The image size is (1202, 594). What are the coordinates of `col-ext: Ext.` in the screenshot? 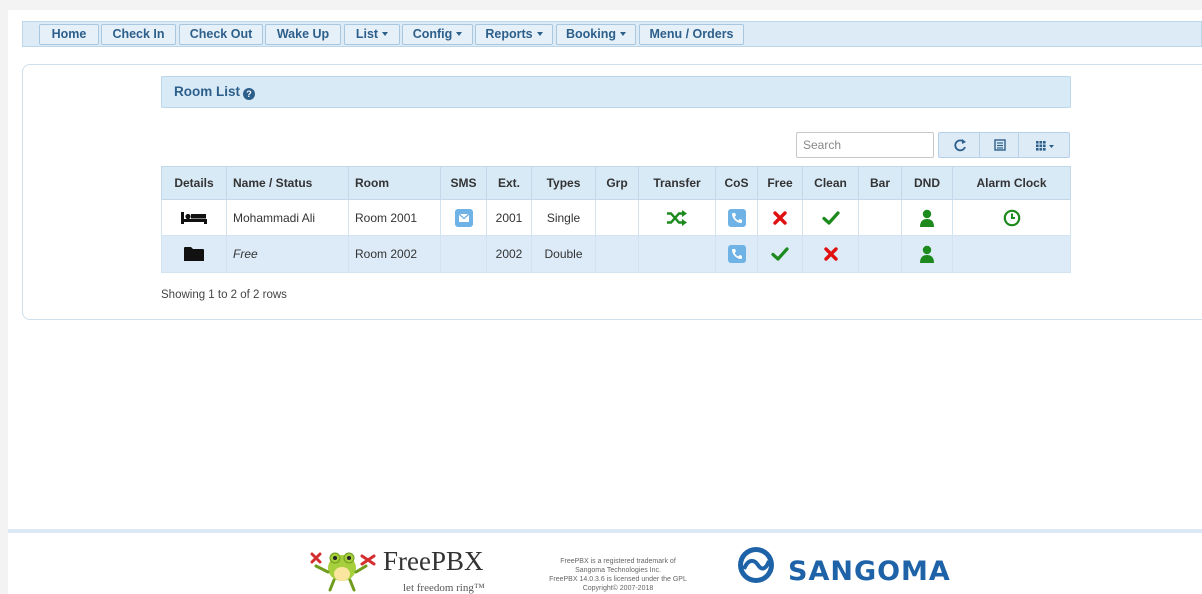 It's located at (509, 183).